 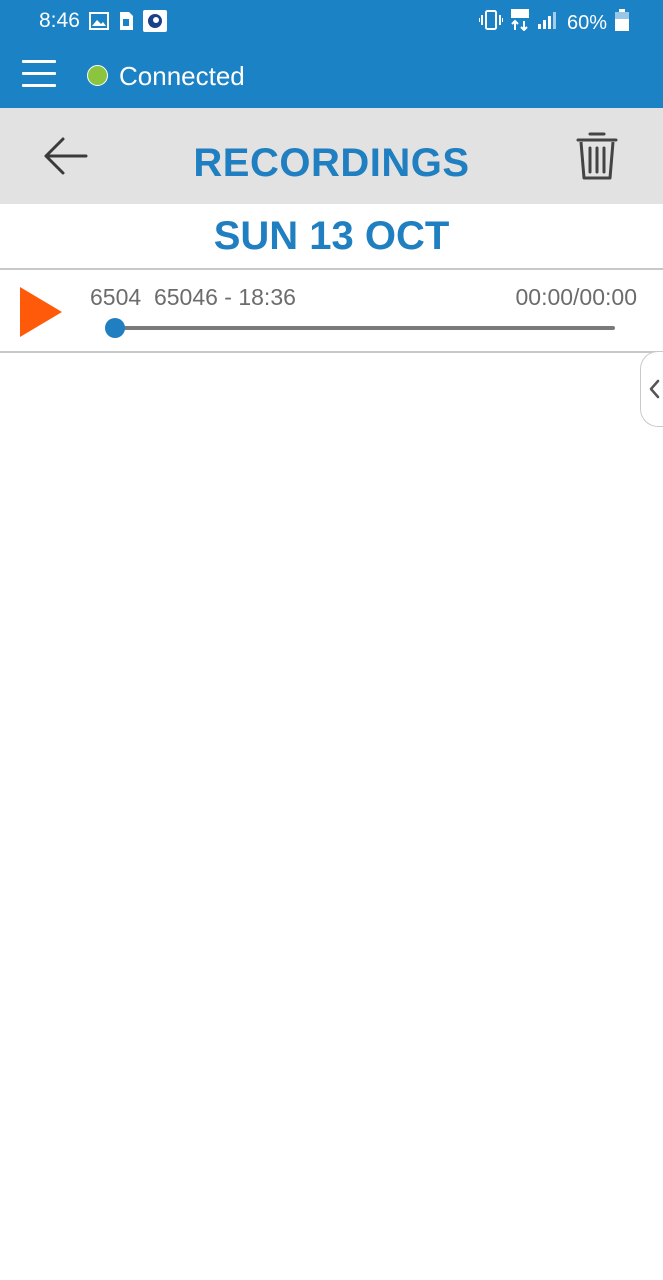 I want to click on playback-slider, so click(x=364, y=328).